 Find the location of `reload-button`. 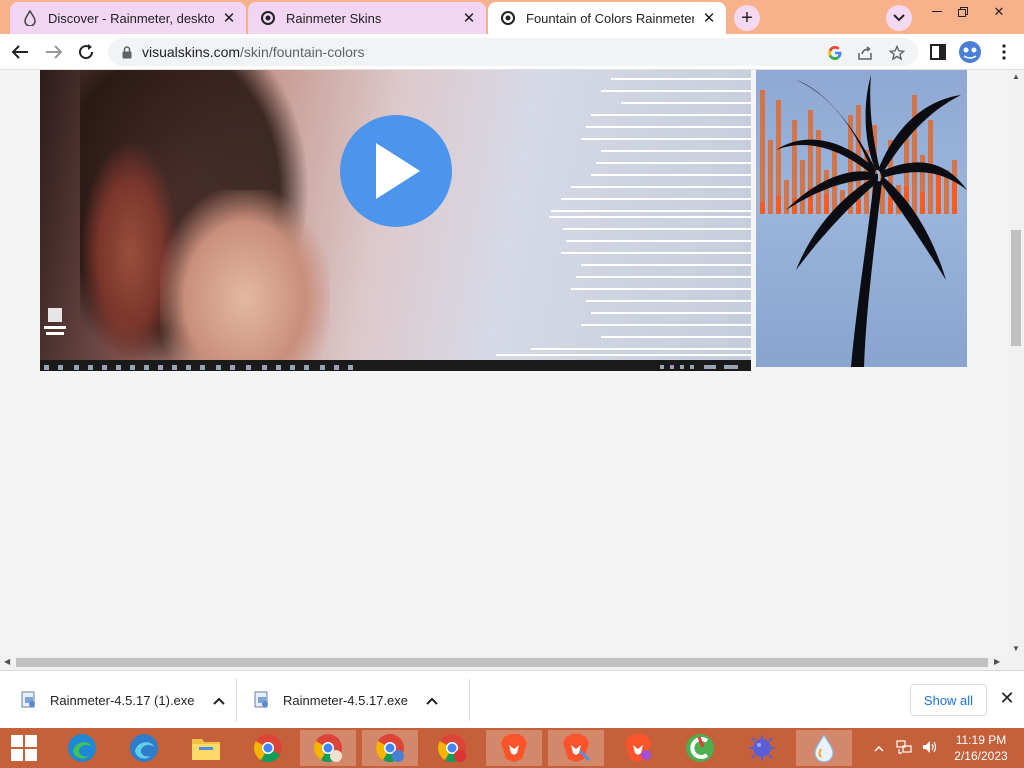

reload-button is located at coordinates (86, 52).